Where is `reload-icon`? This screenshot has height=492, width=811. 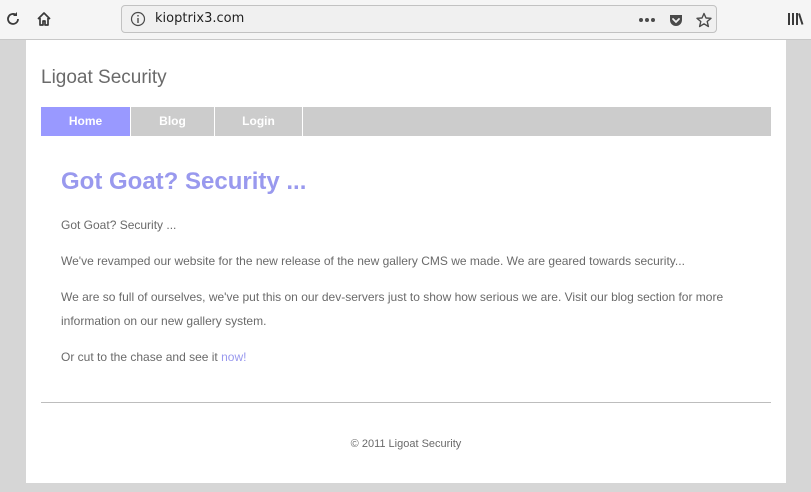
reload-icon is located at coordinates (13, 19).